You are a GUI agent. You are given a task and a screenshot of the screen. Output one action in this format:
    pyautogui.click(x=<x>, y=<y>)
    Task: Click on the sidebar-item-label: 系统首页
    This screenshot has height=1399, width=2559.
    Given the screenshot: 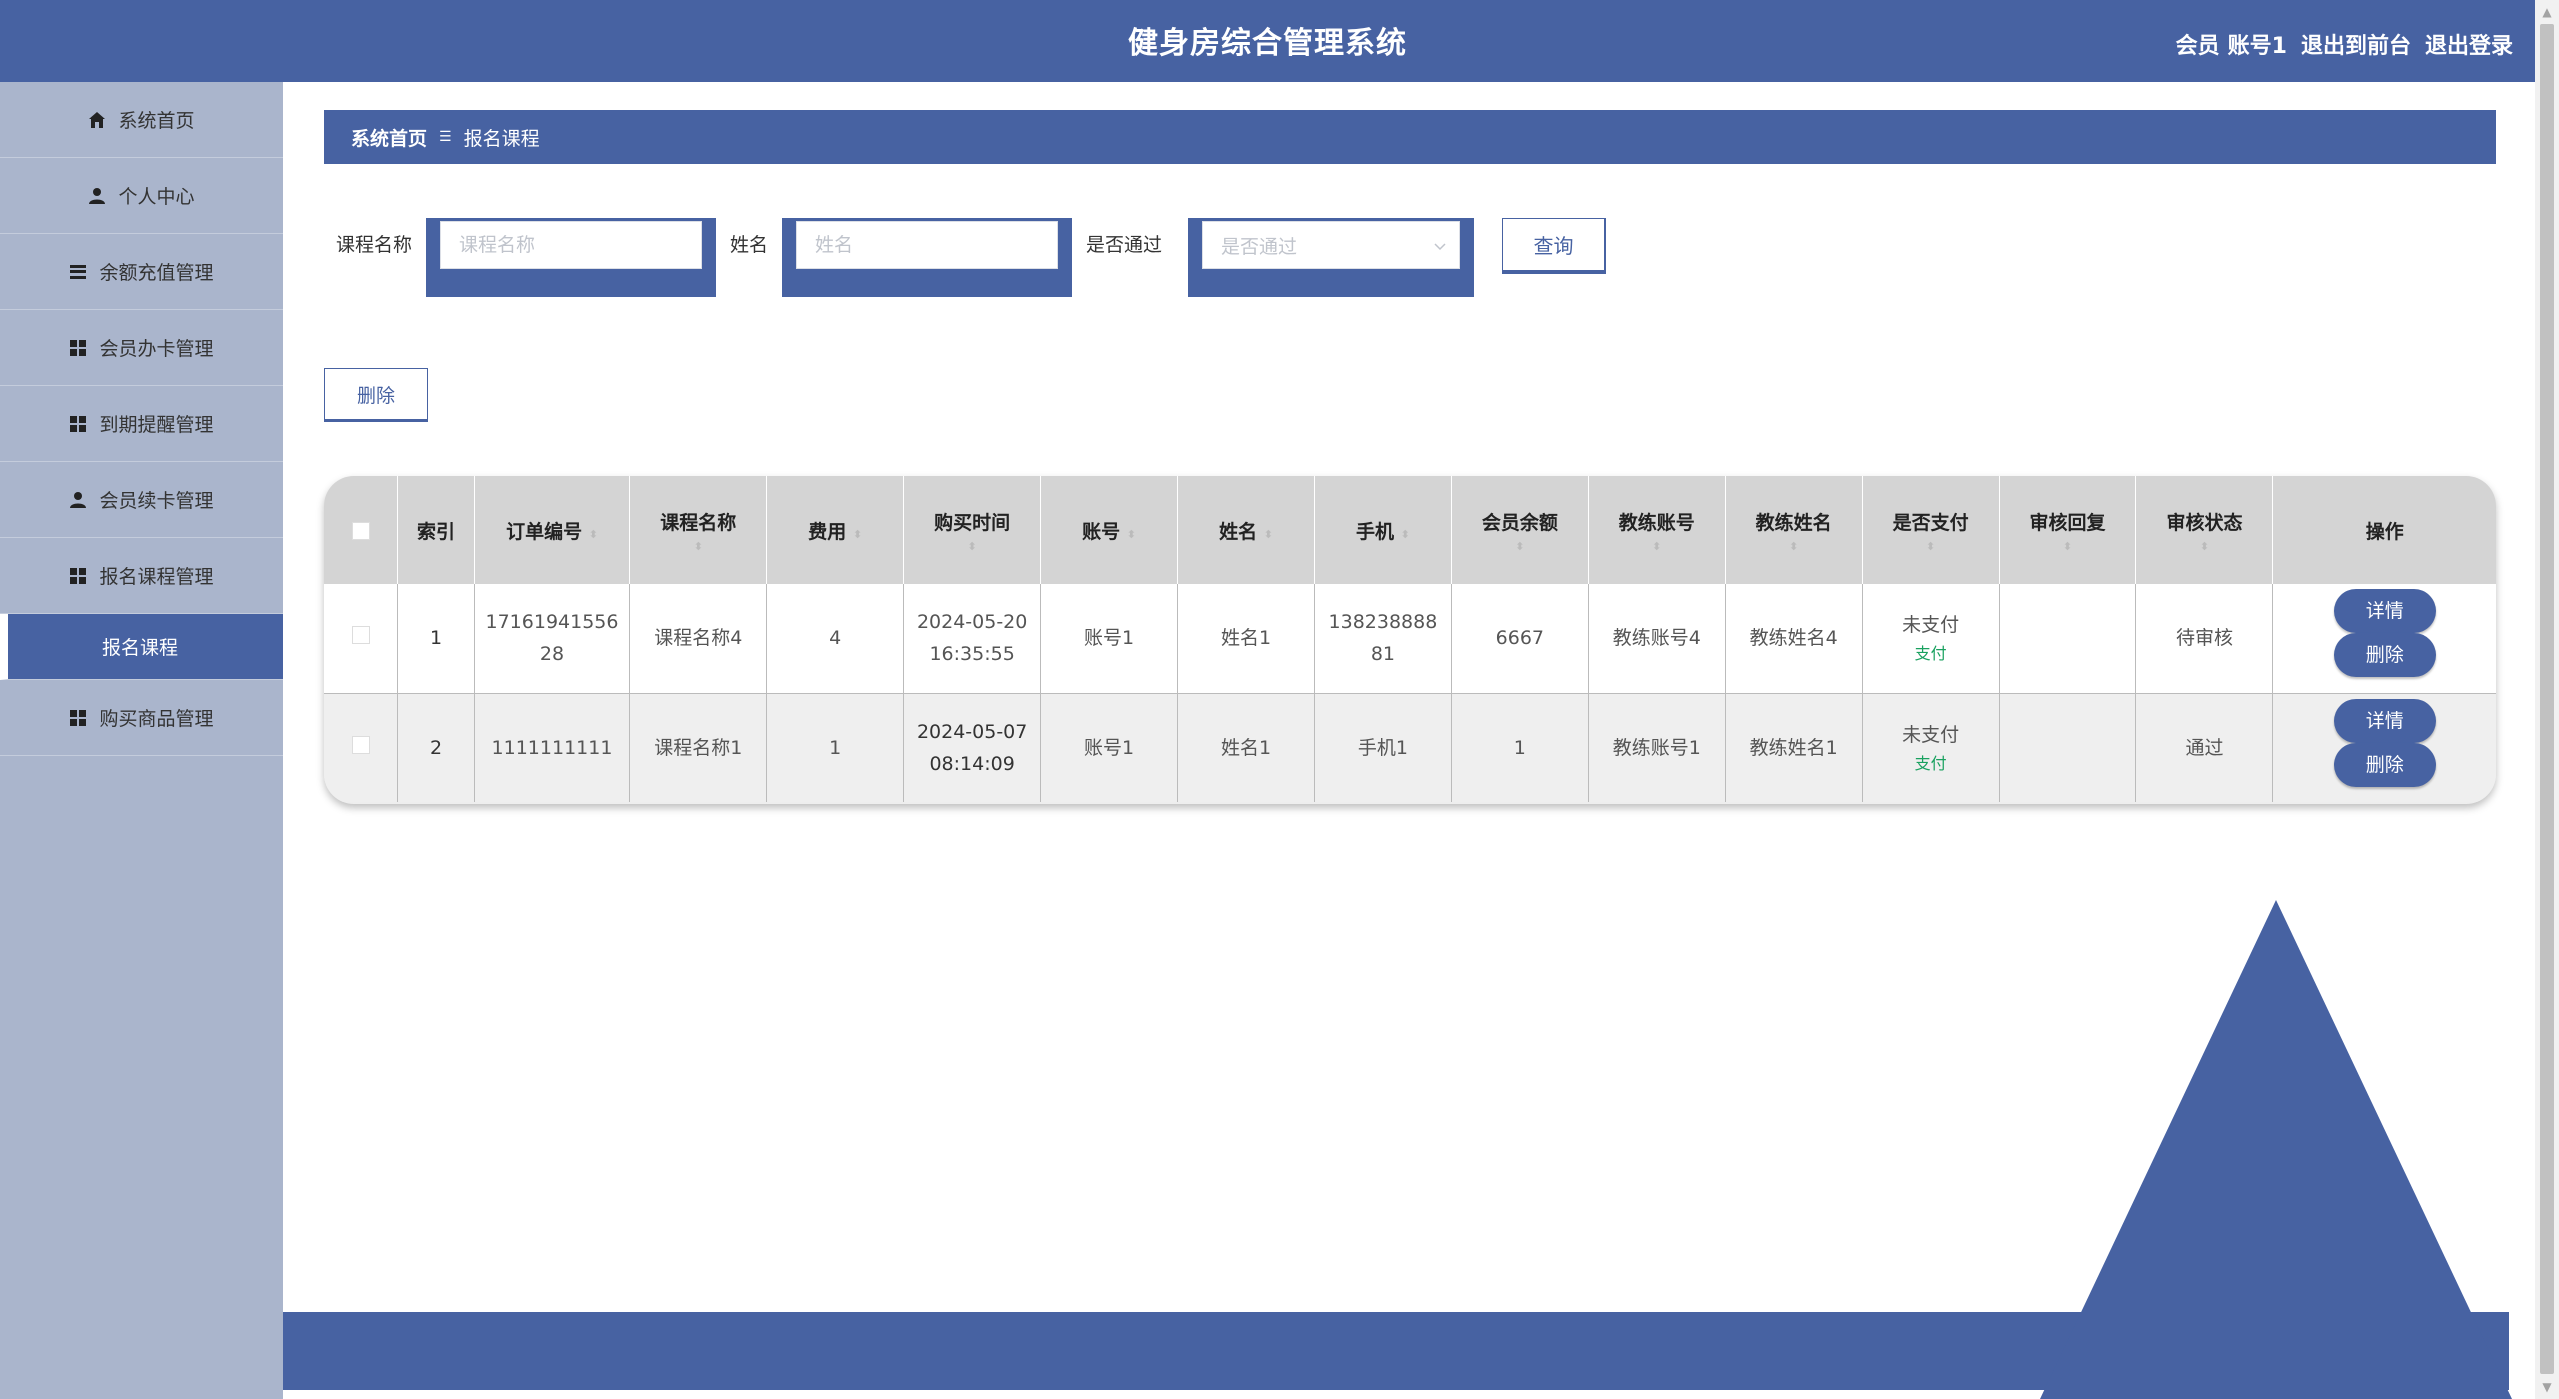 What is the action you would take?
    pyautogui.click(x=156, y=121)
    